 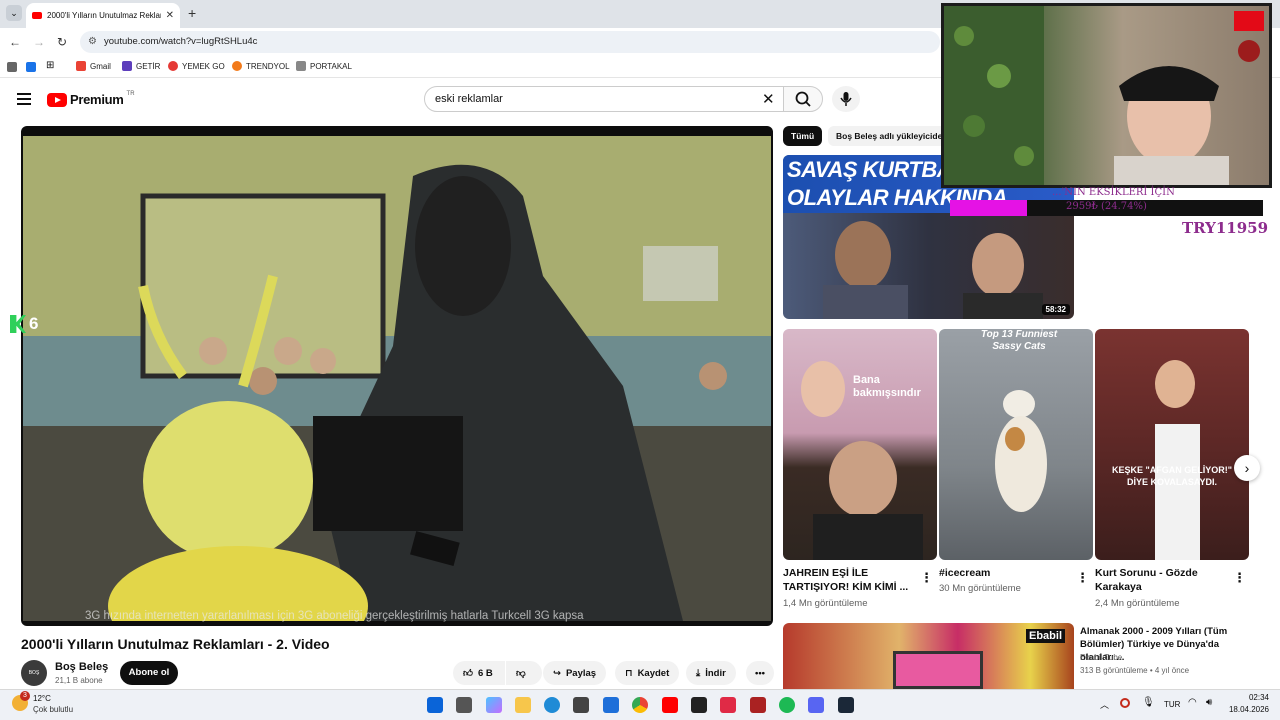 I want to click on donation-goal-progress: 2959₺ (24.74%), so click(x=1106, y=206).